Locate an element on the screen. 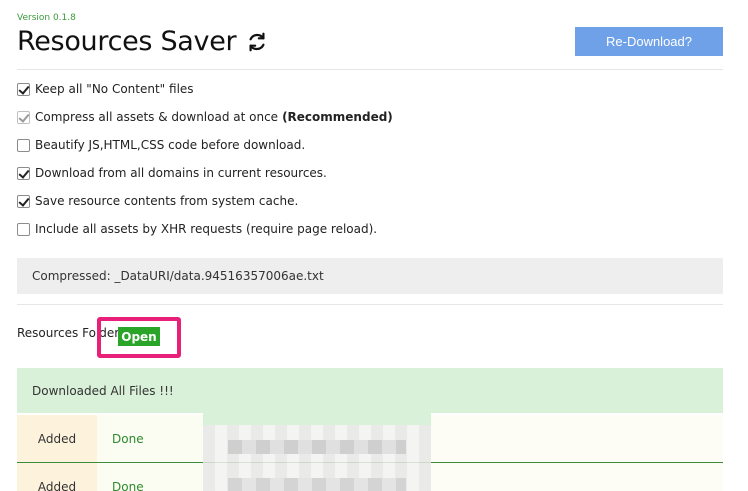 This screenshot has height=491, width=748. status-banner-text: Downloaded All Files !!! is located at coordinates (103, 390).